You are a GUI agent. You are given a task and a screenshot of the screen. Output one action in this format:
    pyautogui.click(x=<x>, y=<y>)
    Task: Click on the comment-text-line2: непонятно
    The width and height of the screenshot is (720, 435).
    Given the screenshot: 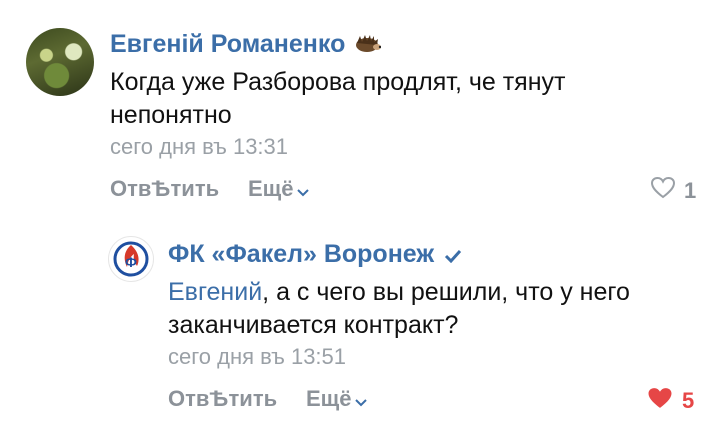 What is the action you would take?
    pyautogui.click(x=171, y=115)
    